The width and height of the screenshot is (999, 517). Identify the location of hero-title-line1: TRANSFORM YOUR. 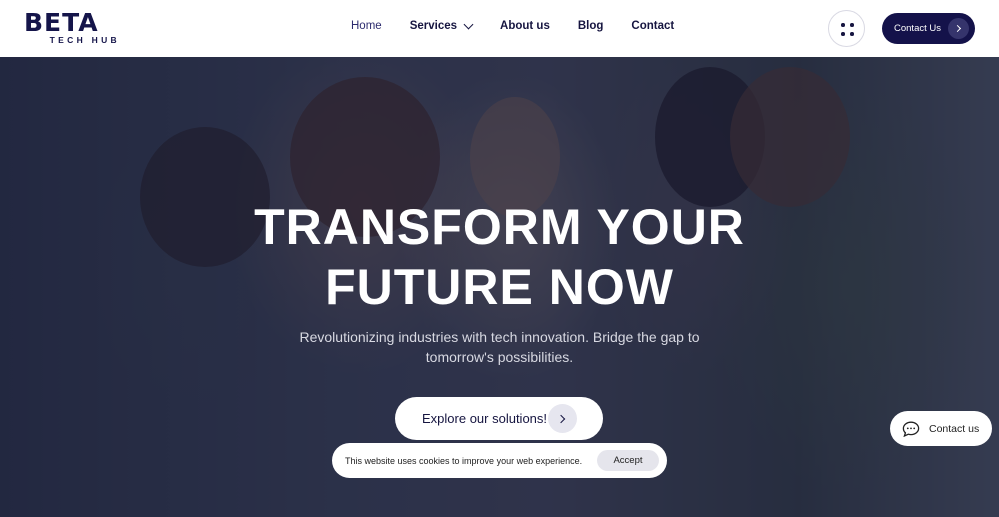
(499, 227).